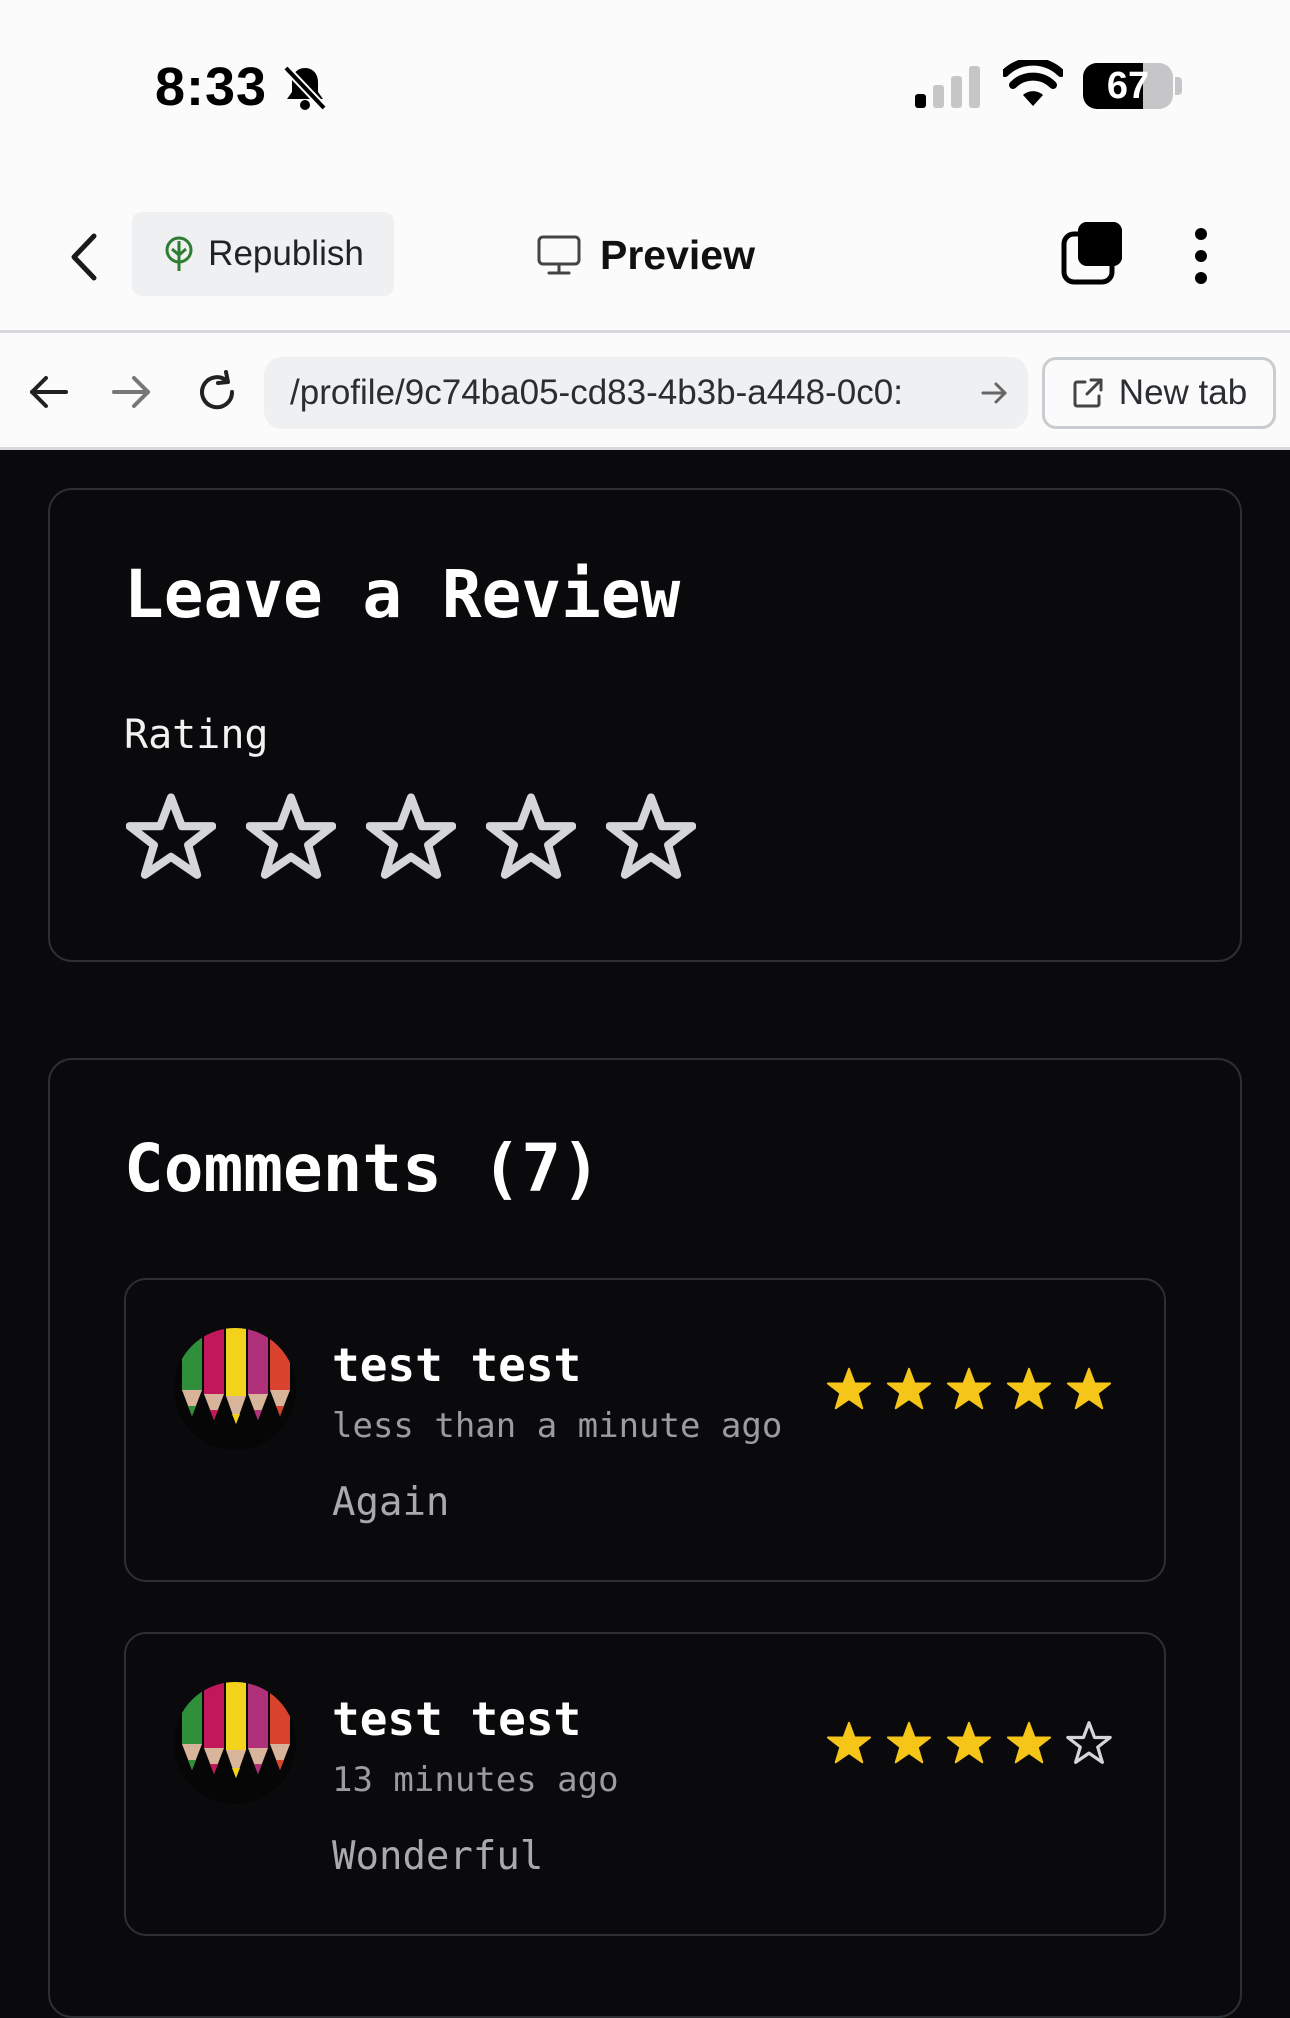 Image resolution: width=1290 pixels, height=2018 pixels. Describe the element at coordinates (49, 392) in the screenshot. I see `arrow-left-icon` at that location.